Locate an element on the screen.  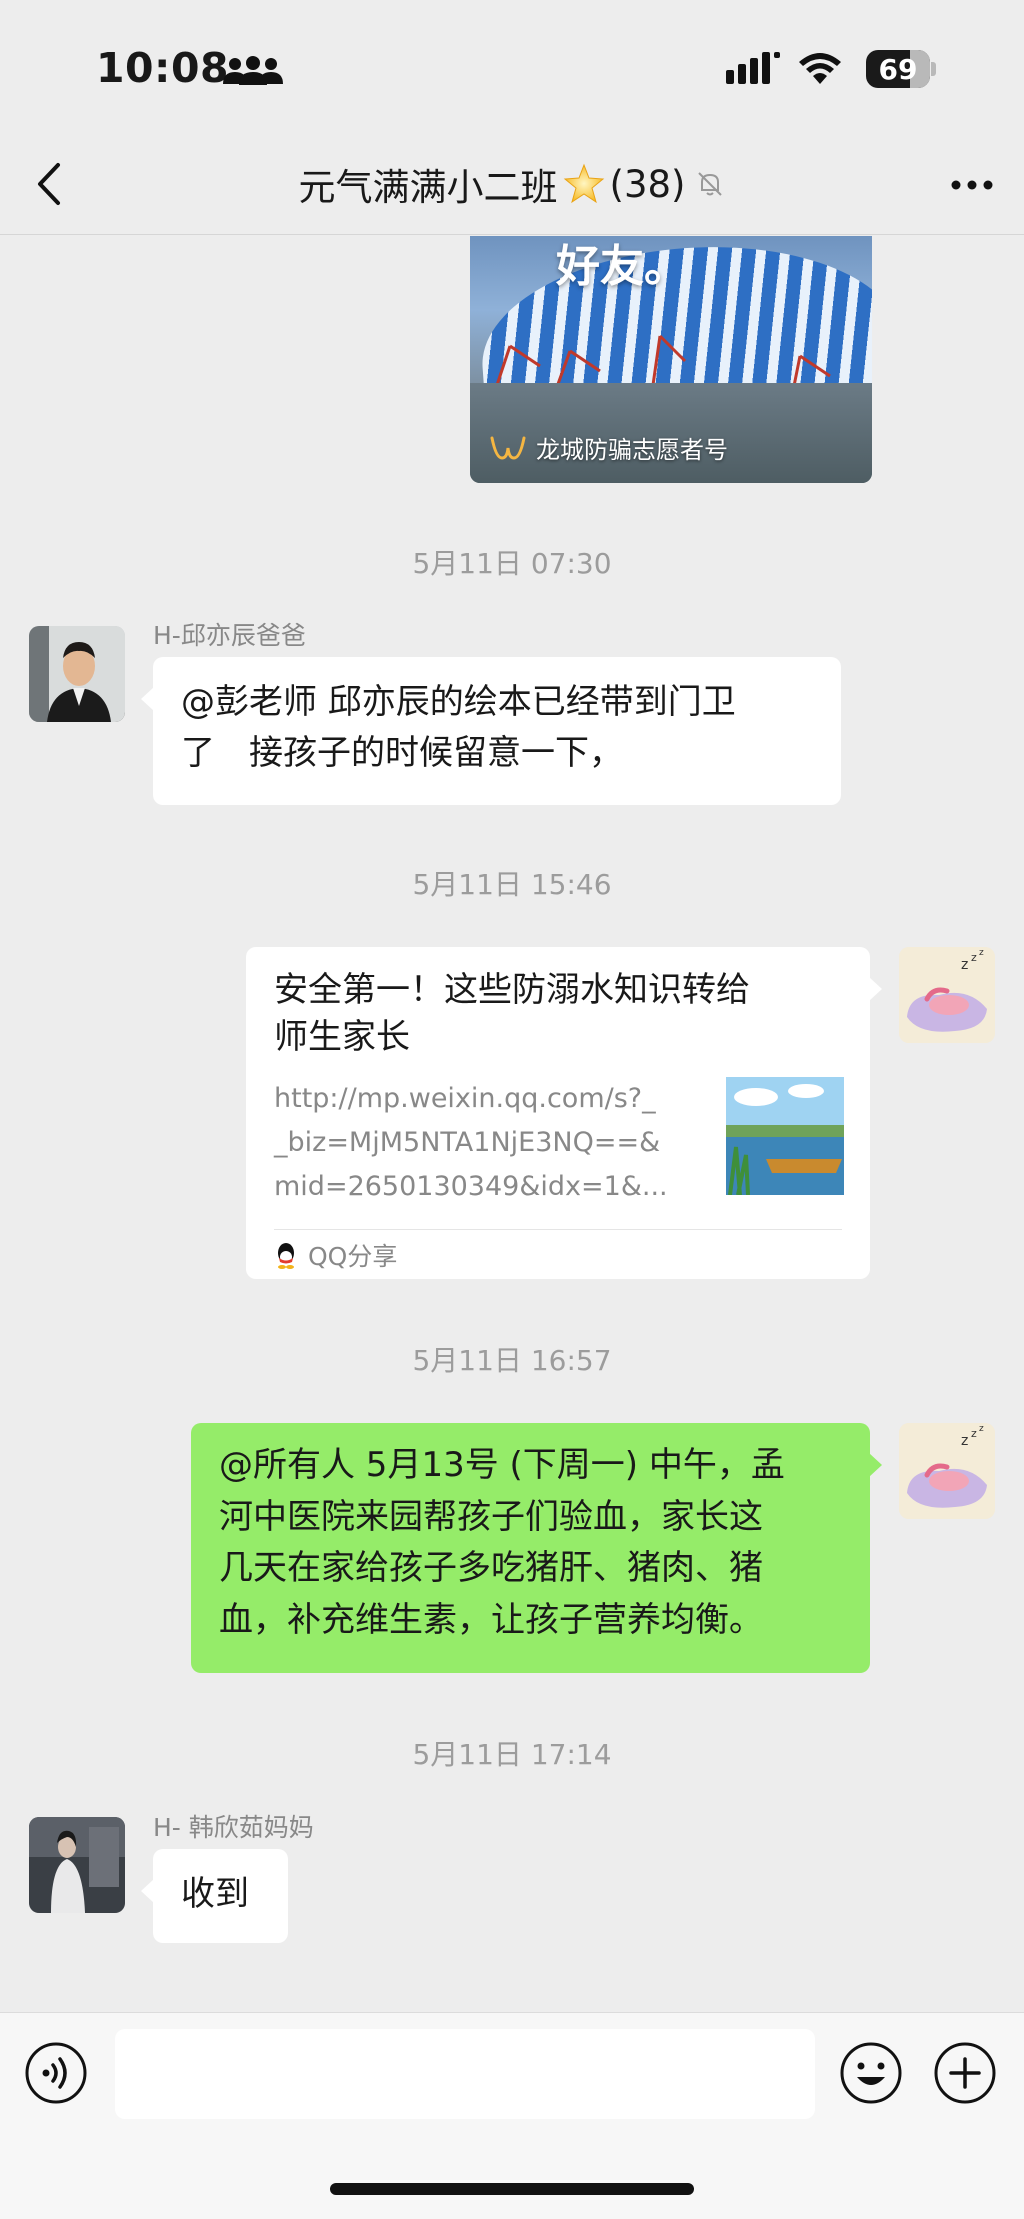
message-bubble: @彭老师 邱亦辰的绘本已经带到门卫 了 接孩子的时候留意一下， is located at coordinates (491, 731).